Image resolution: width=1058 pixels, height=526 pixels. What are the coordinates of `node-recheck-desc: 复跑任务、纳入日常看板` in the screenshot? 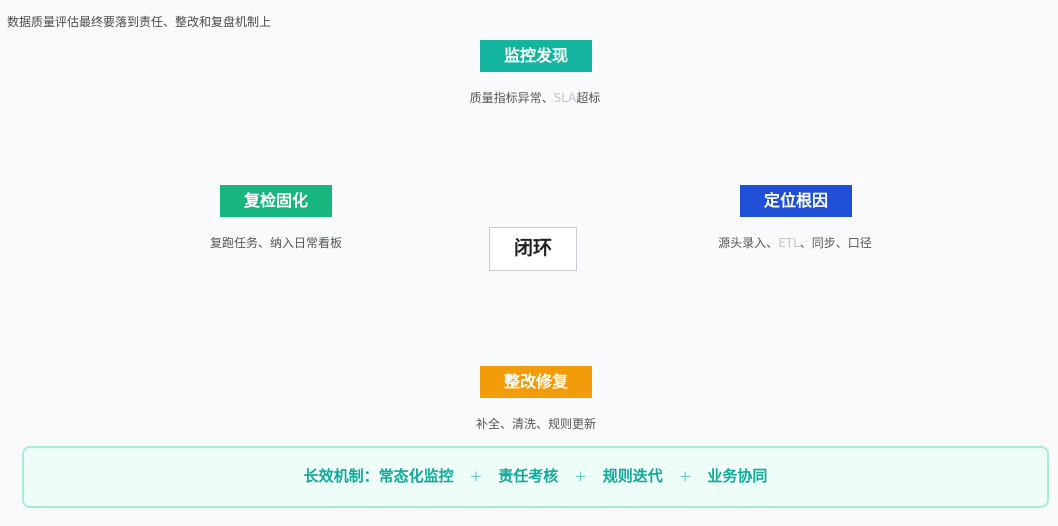 It's located at (276, 242).